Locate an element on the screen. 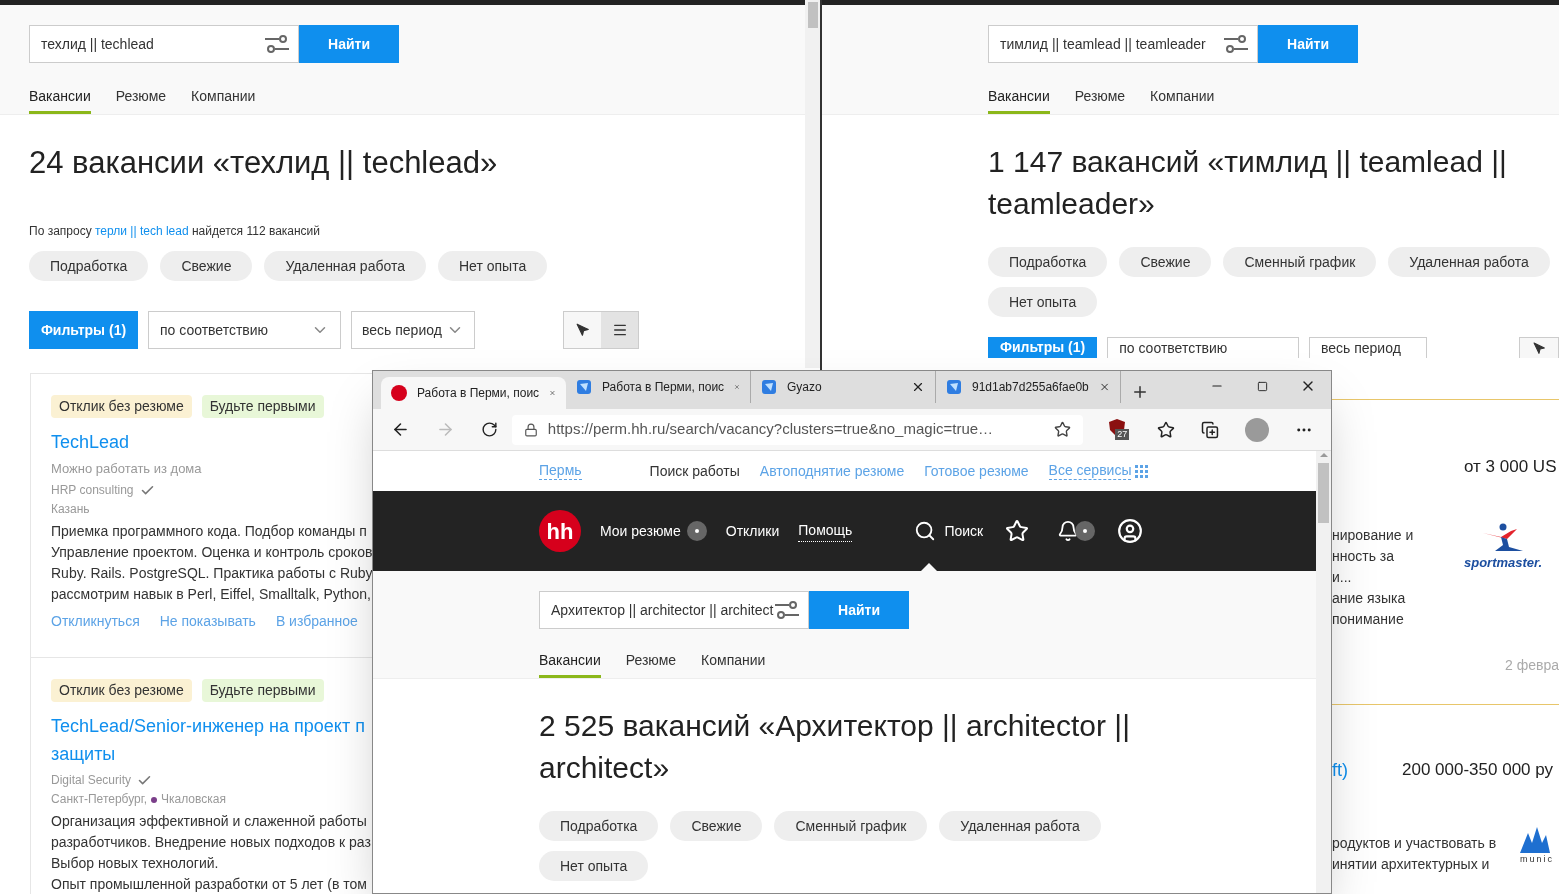 The image size is (1559, 894). header-search-link: Поиск is located at coordinates (964, 531).